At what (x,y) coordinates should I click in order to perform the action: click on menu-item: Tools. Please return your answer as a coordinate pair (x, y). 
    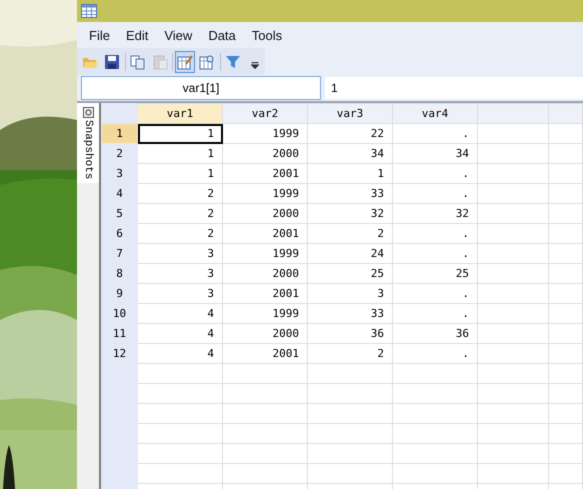
    Looking at the image, I should click on (267, 35).